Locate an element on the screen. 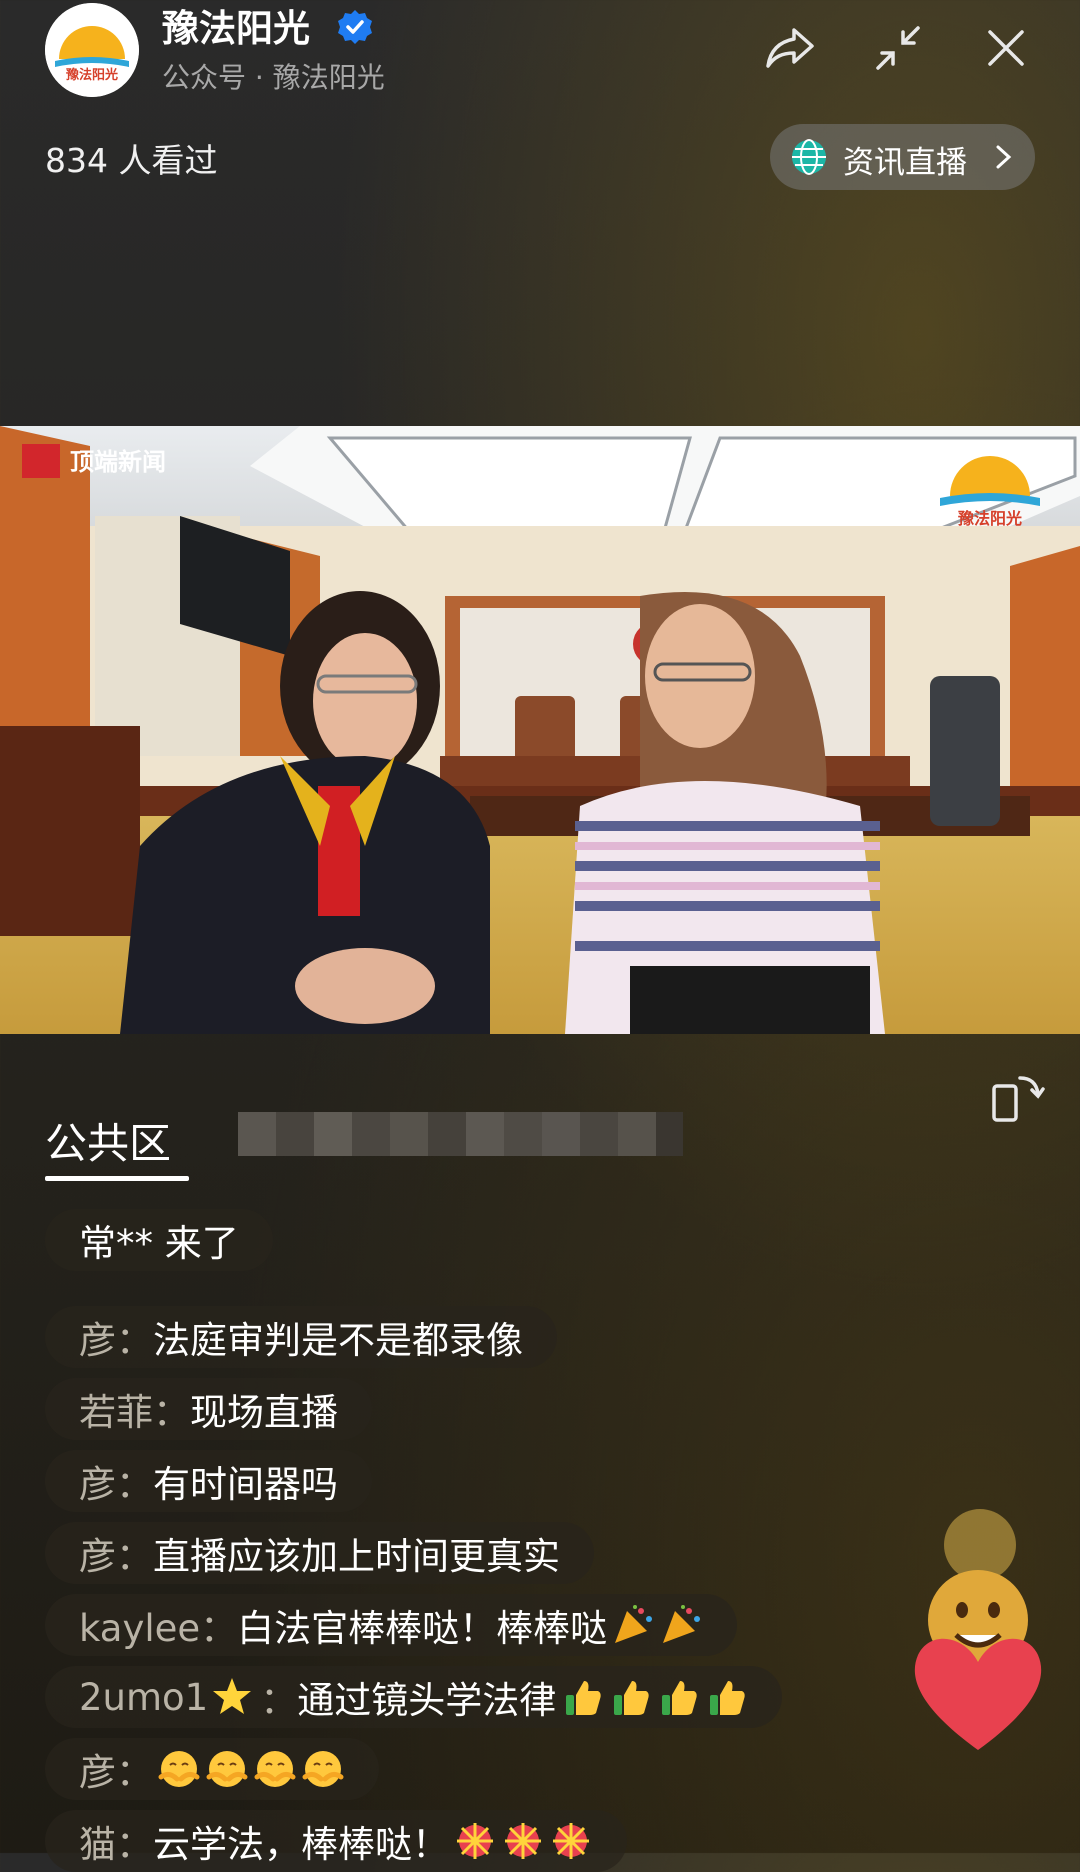 The height and width of the screenshot is (1872, 1080). channel-name: 豫法阳光 is located at coordinates (236, 26).